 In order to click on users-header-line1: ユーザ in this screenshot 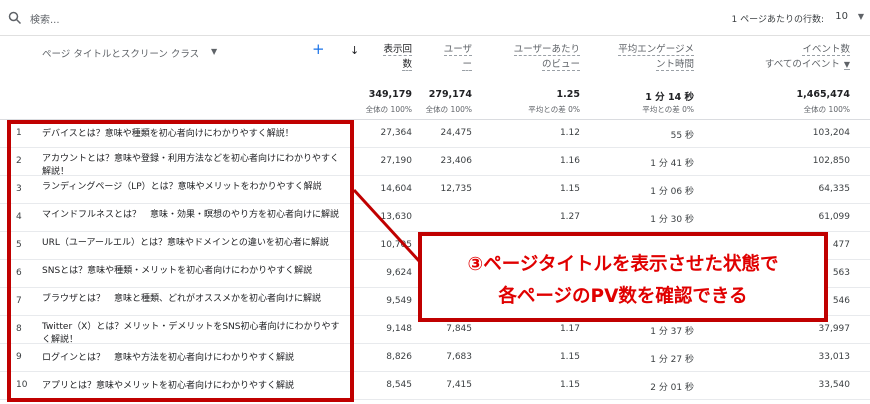, I will do `click(457, 50)`.